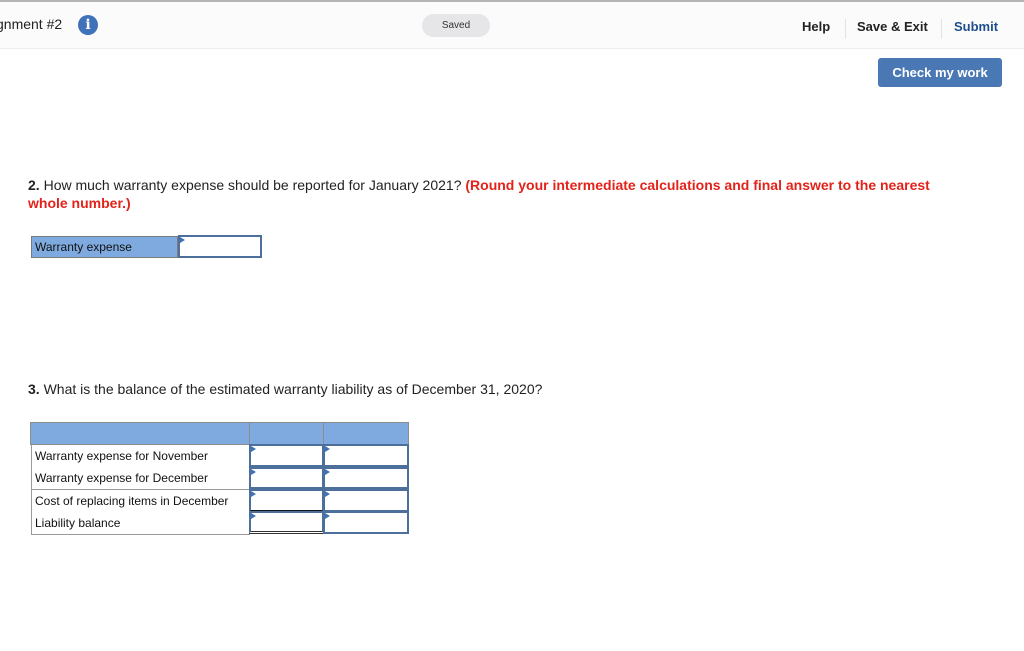 This screenshot has width=1024, height=651. I want to click on cost-col1-input, so click(286, 500).